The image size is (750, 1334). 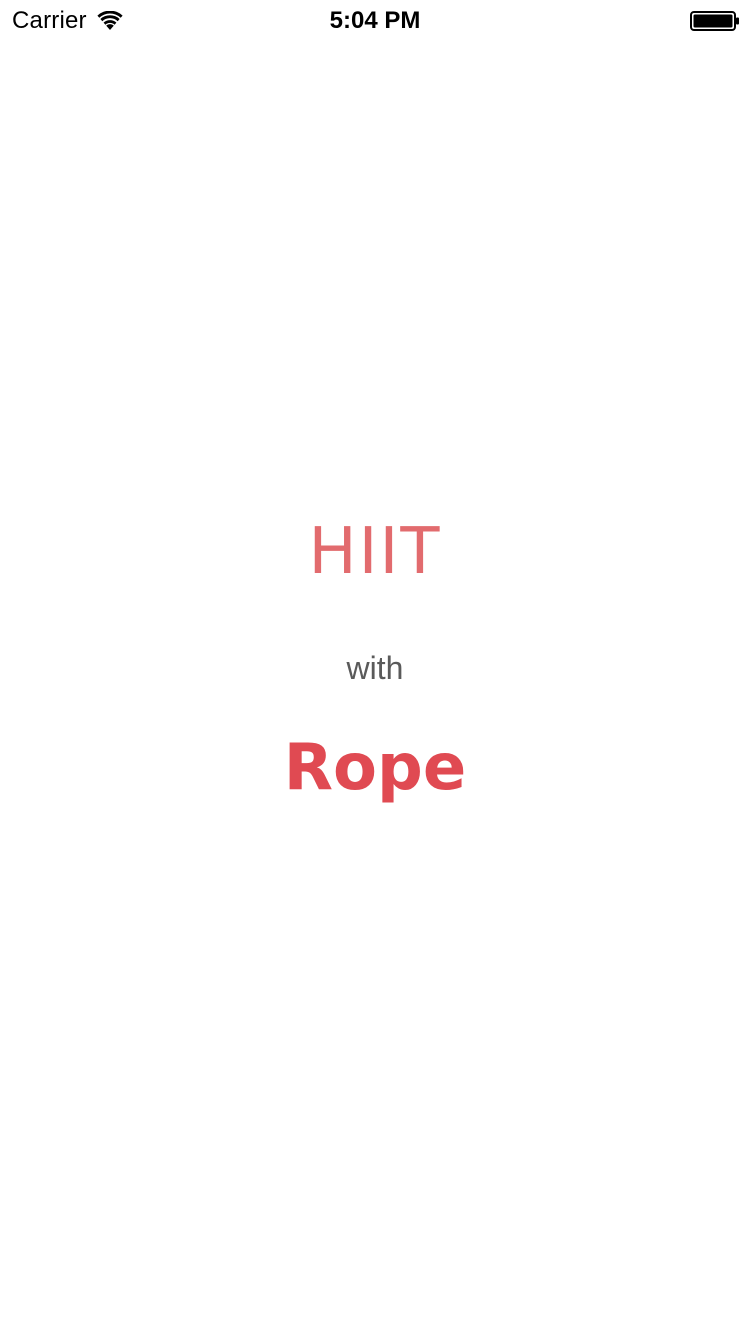 What do you see at coordinates (375, 552) in the screenshot?
I see `app-title-hiit: HIIT` at bounding box center [375, 552].